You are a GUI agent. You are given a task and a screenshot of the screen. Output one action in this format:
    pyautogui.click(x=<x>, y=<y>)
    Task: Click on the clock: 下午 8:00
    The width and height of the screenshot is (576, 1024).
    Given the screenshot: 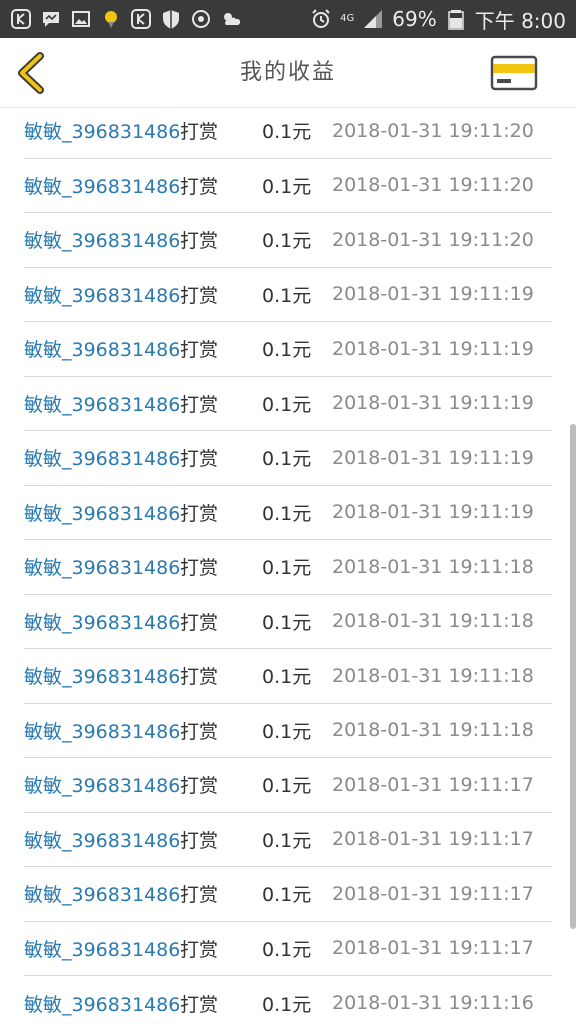 What is the action you would take?
    pyautogui.click(x=520, y=20)
    